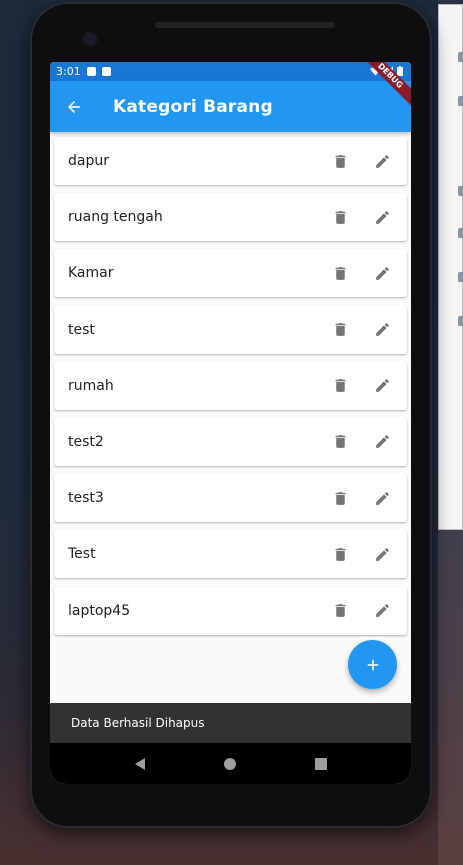 The image size is (463, 865). What do you see at coordinates (230, 71) in the screenshot?
I see `status-bar: 3:01` at bounding box center [230, 71].